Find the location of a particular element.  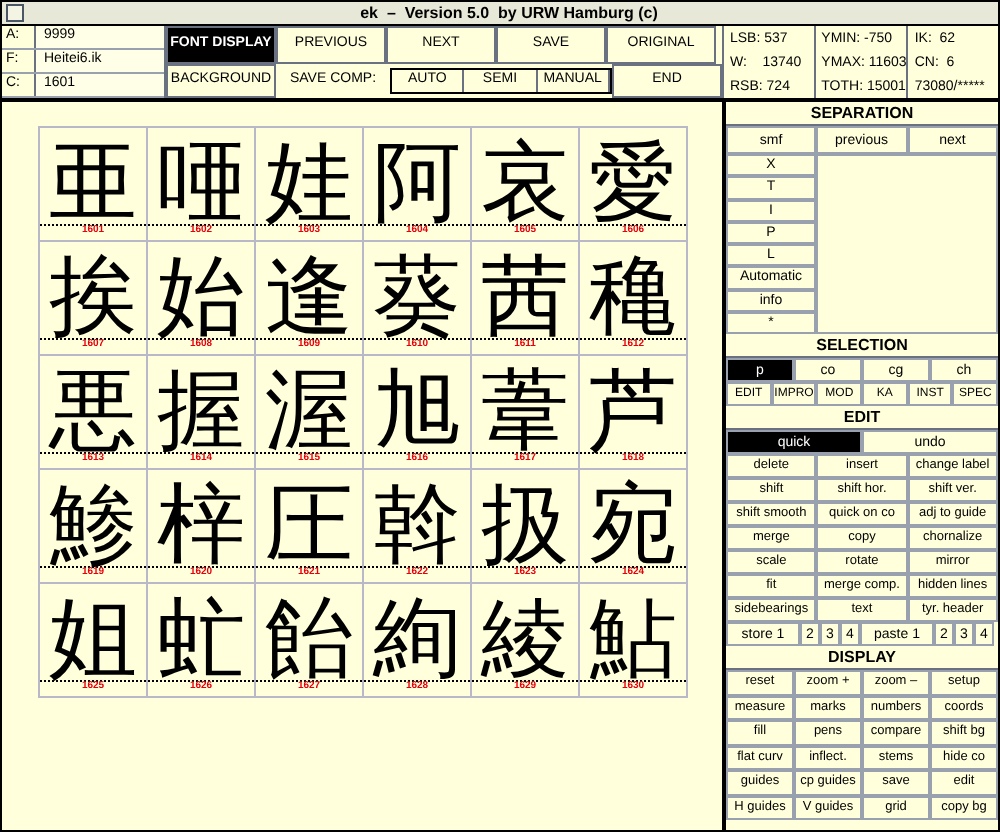

glyph: 阿 is located at coordinates (417, 184).